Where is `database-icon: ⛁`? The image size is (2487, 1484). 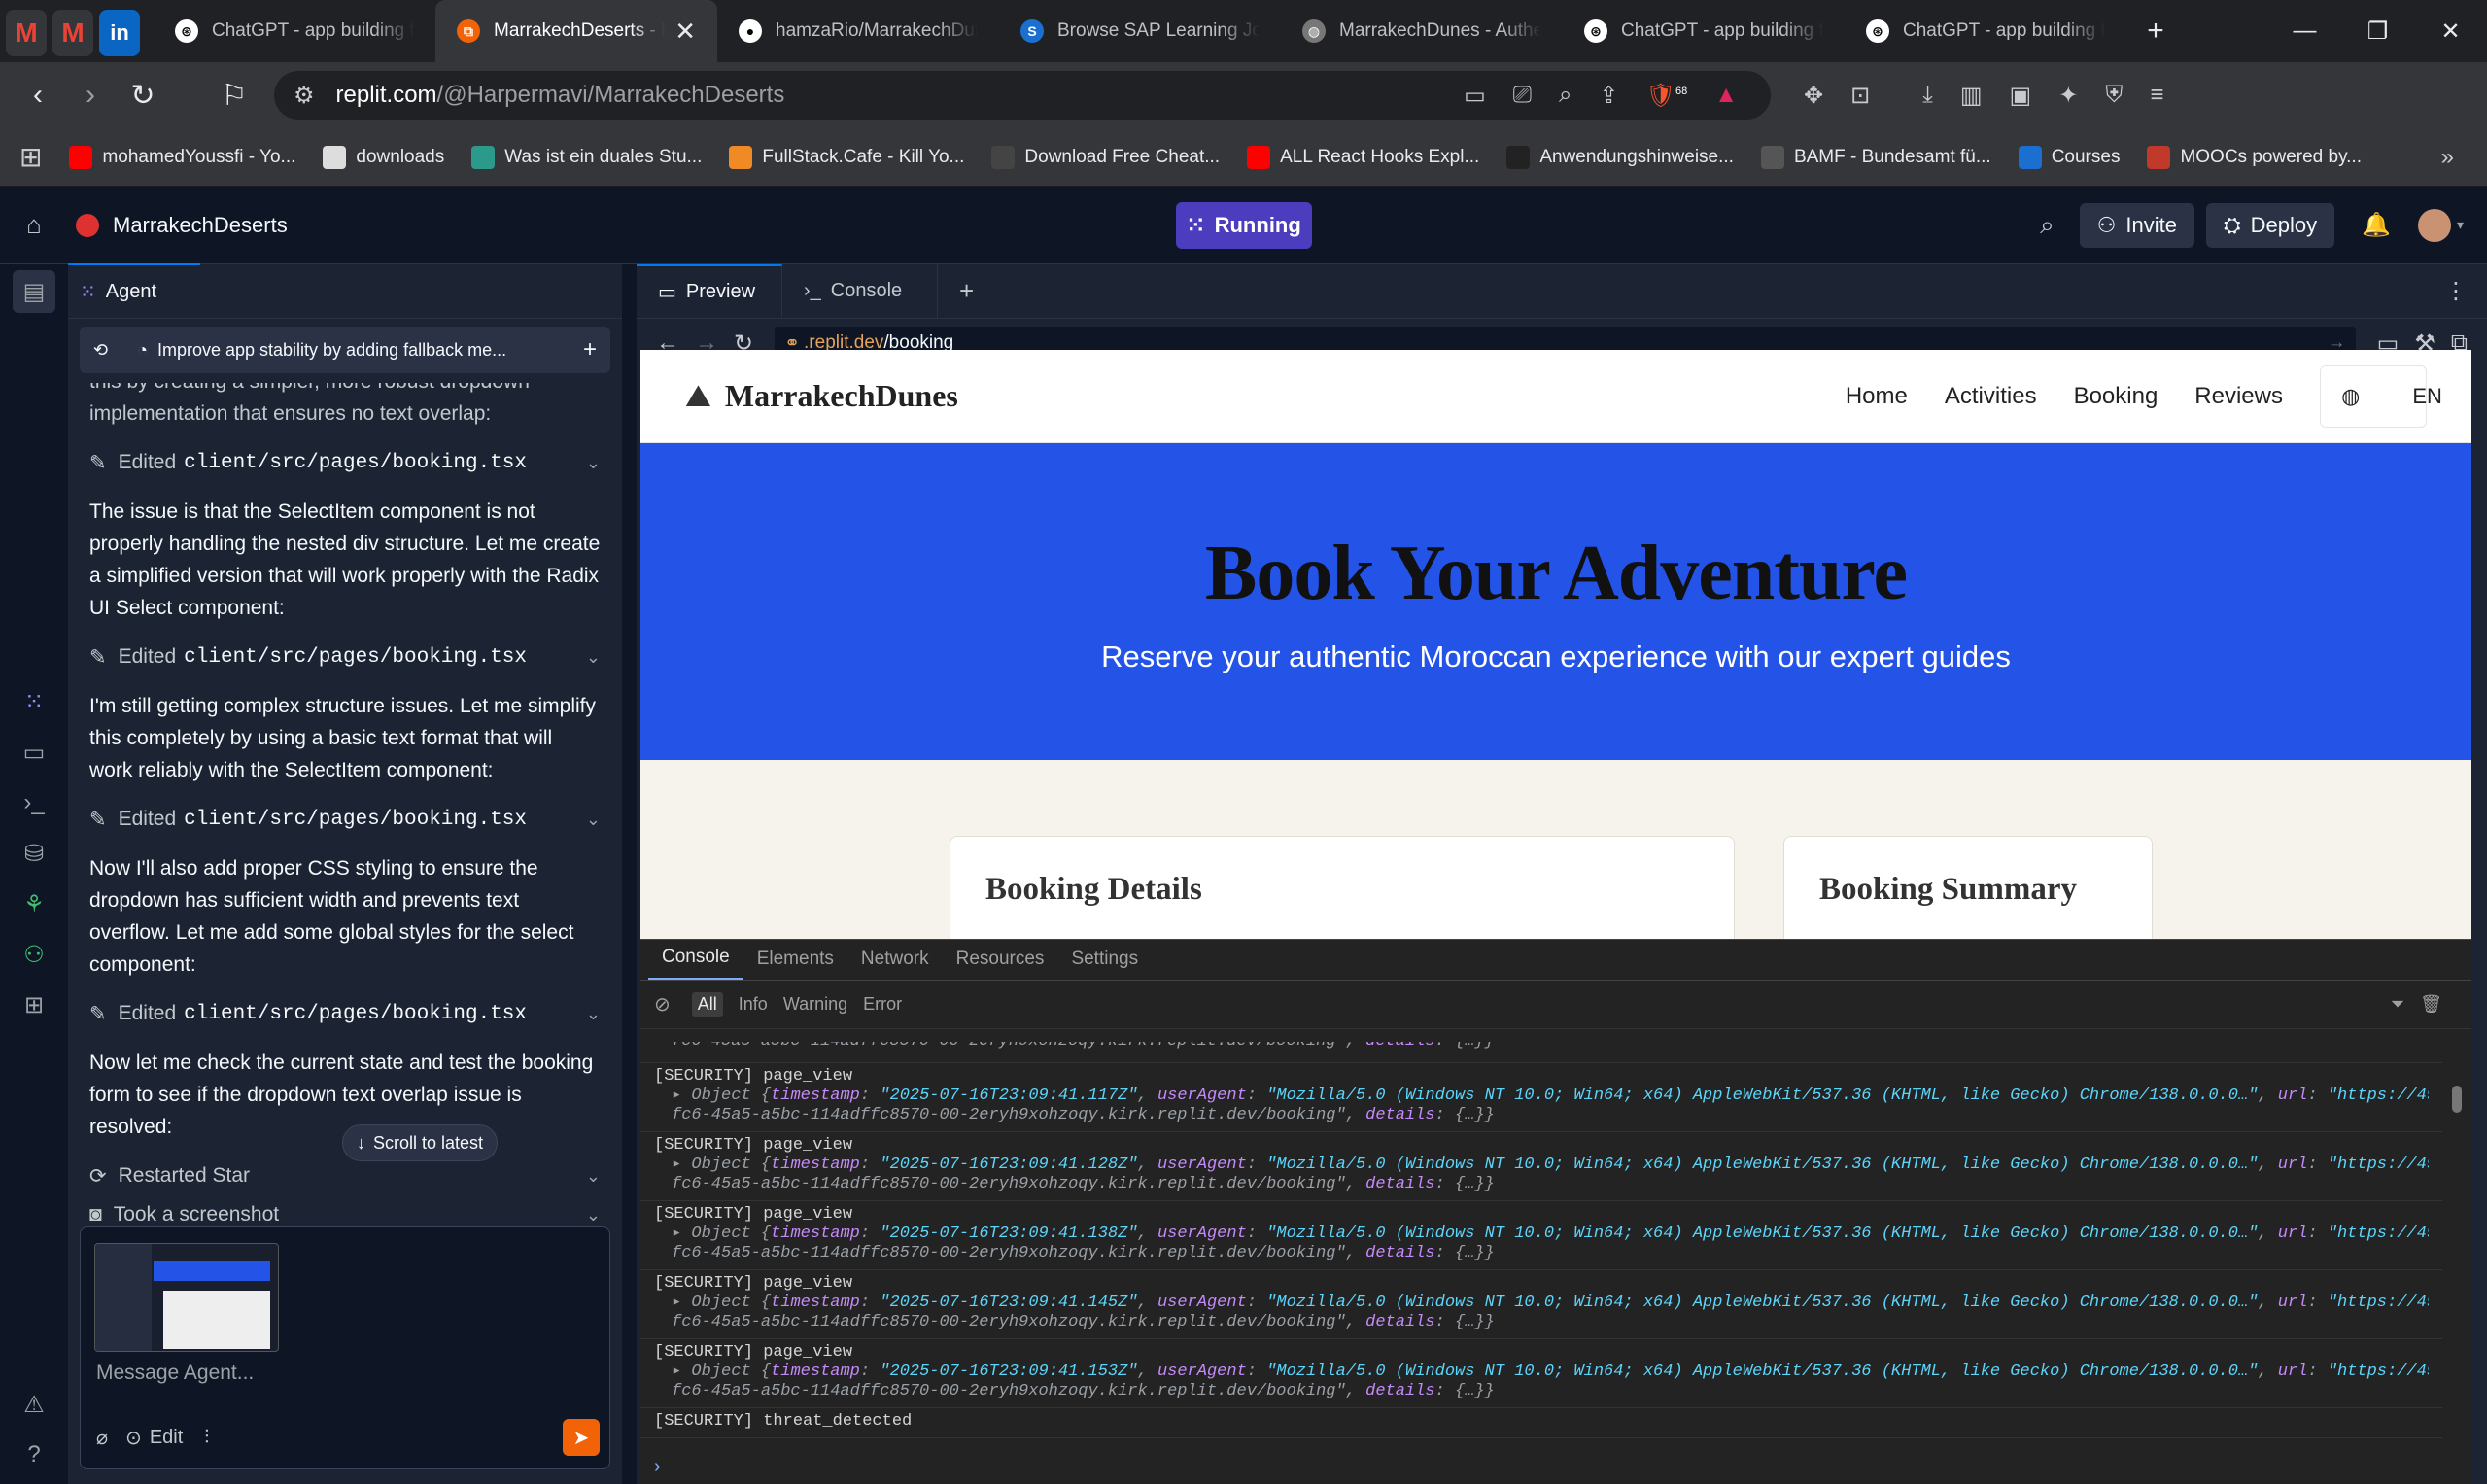 database-icon: ⛁ is located at coordinates (34, 853).